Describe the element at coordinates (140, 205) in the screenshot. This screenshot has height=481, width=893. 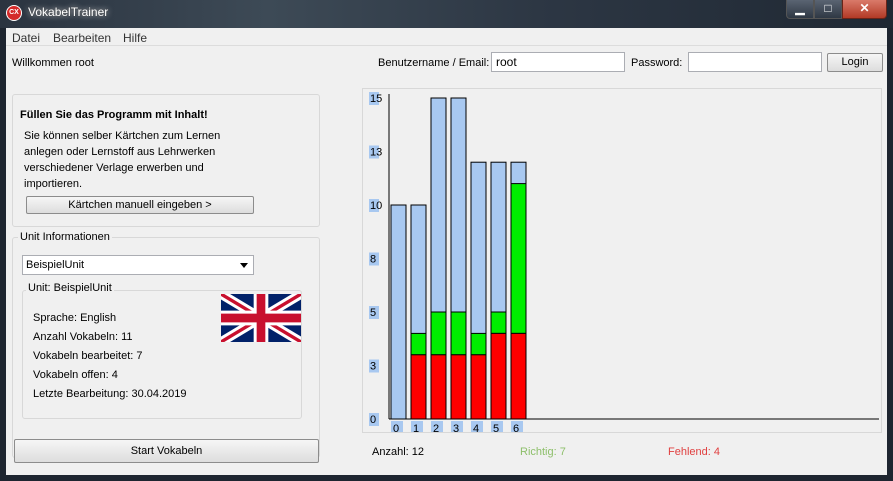
I see `manual-entry-button: Kärtchen manuell eingeben >` at that location.